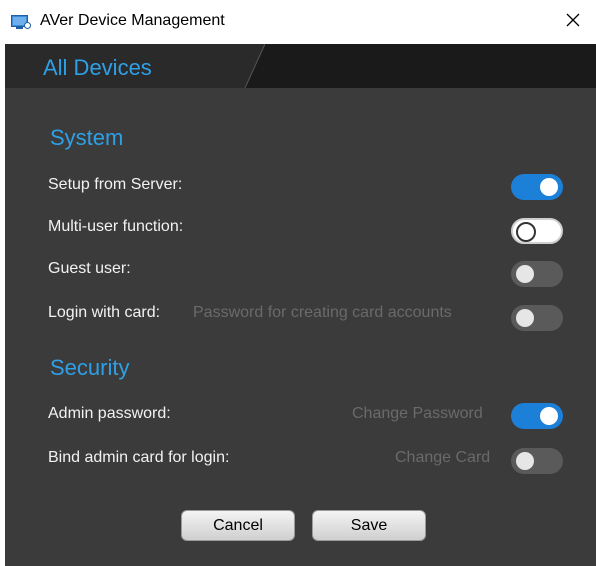 The width and height of the screenshot is (596, 566). Describe the element at coordinates (322, 313) in the screenshot. I see `card-password-link: Password for creating card accounts` at that location.